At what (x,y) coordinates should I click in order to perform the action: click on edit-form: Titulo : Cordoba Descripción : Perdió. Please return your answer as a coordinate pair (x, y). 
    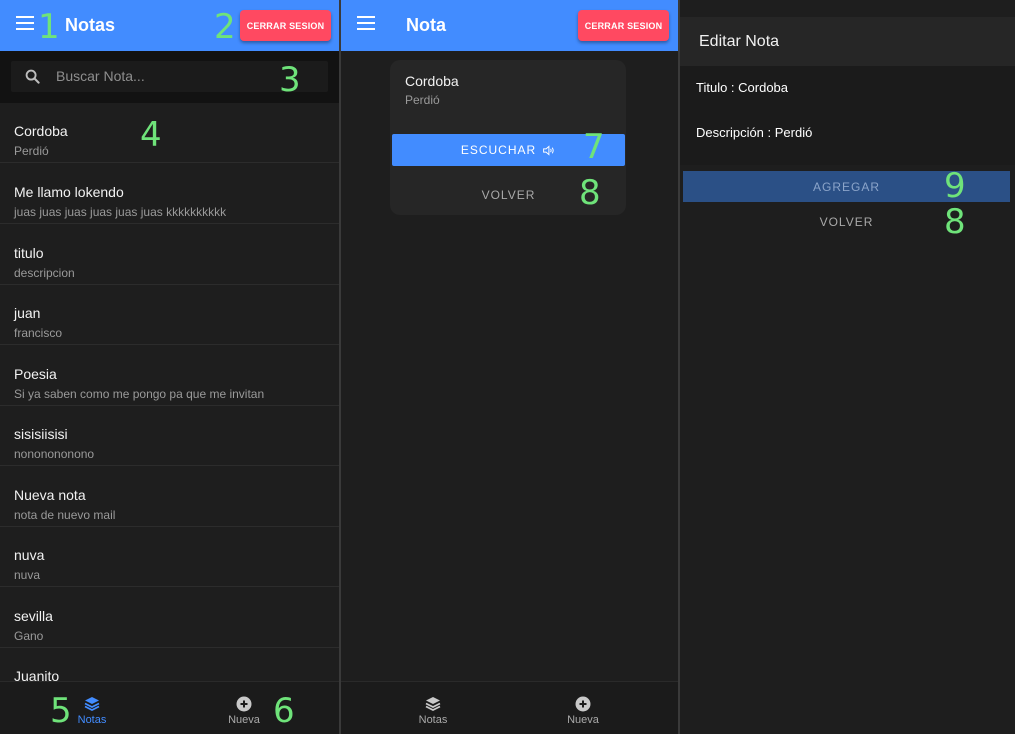
    Looking at the image, I should click on (847, 115).